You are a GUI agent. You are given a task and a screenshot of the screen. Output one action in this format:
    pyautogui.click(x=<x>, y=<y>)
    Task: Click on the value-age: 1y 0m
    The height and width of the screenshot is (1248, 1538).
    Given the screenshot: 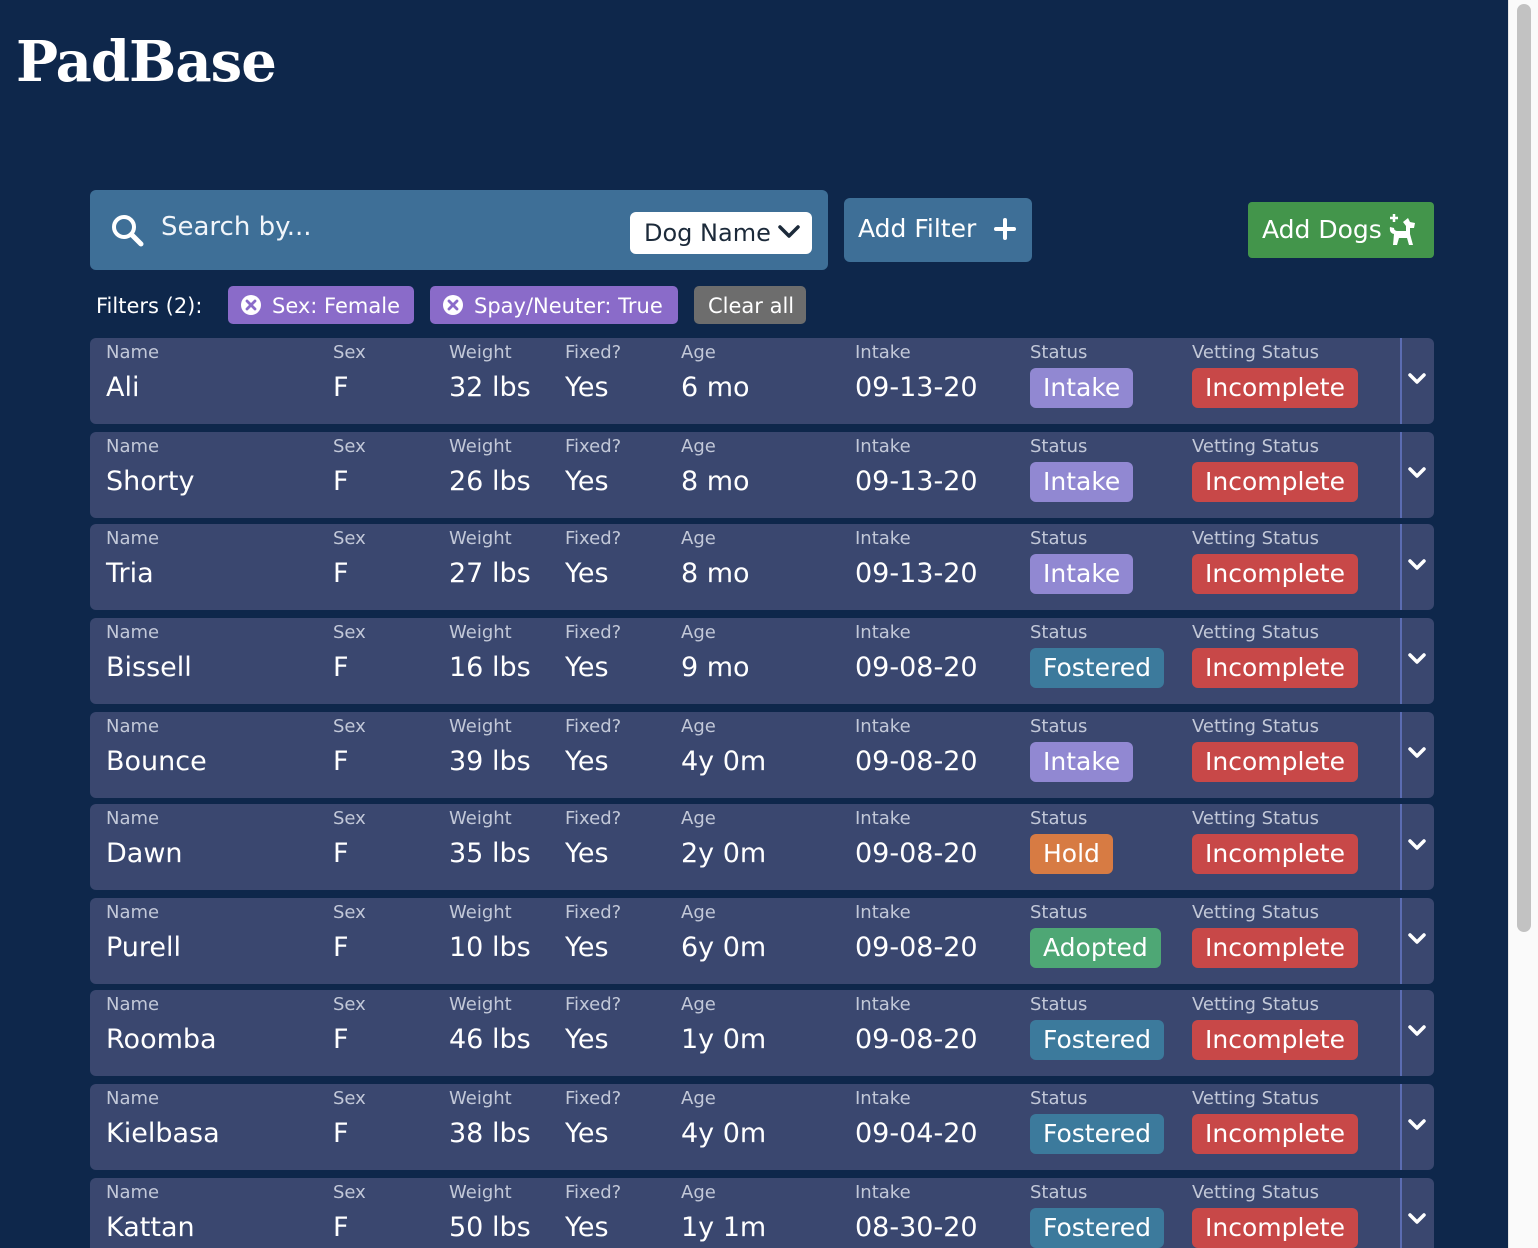 What is the action you would take?
    pyautogui.click(x=724, y=1039)
    